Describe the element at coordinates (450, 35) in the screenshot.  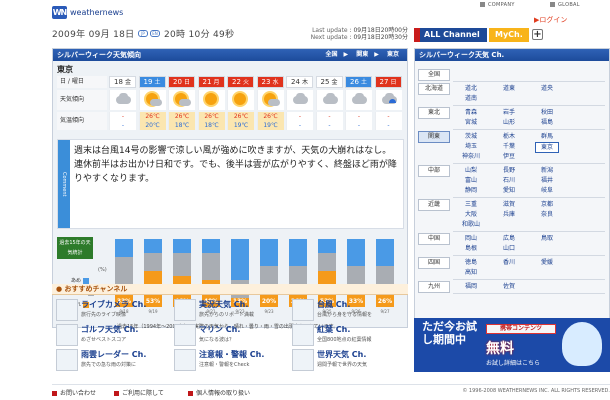
I see `all-channel-button: ALL Channel` at that location.